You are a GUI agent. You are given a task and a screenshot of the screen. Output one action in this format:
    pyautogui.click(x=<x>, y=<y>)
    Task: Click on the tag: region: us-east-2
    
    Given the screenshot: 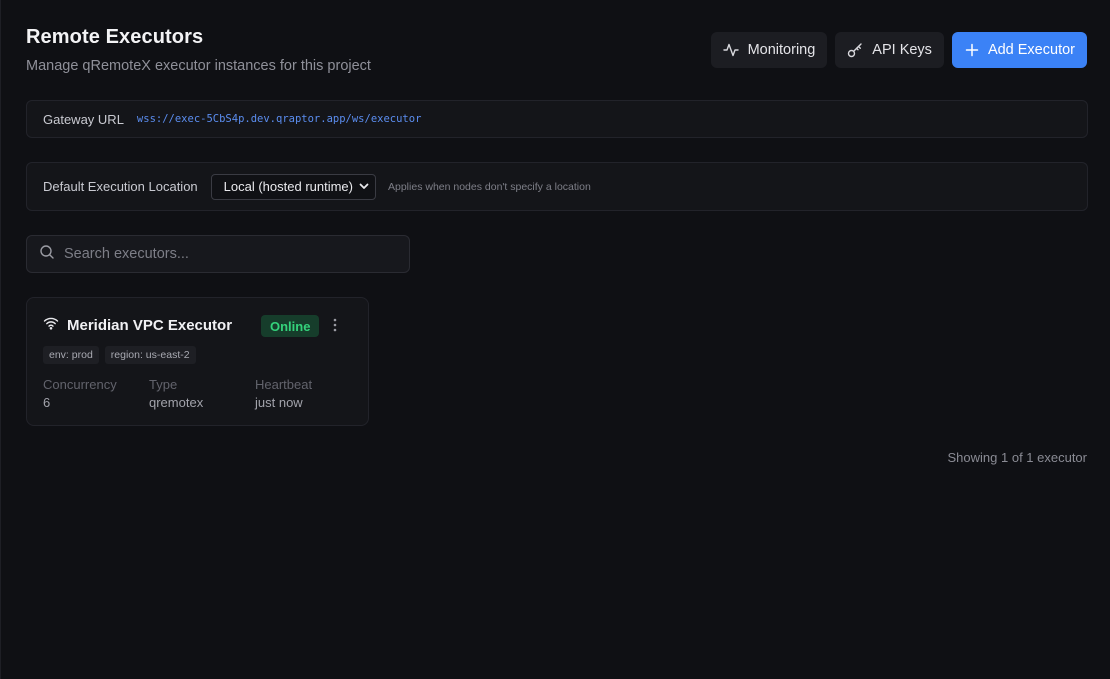 What is the action you would take?
    pyautogui.click(x=150, y=355)
    